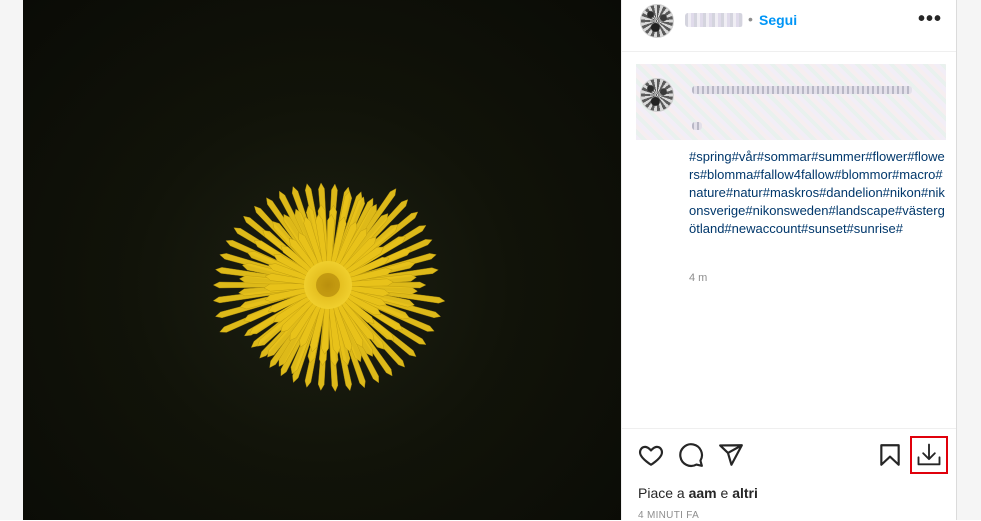 The image size is (981, 521). Describe the element at coordinates (731, 455) in the screenshot. I see `paper-plane-icon` at that location.